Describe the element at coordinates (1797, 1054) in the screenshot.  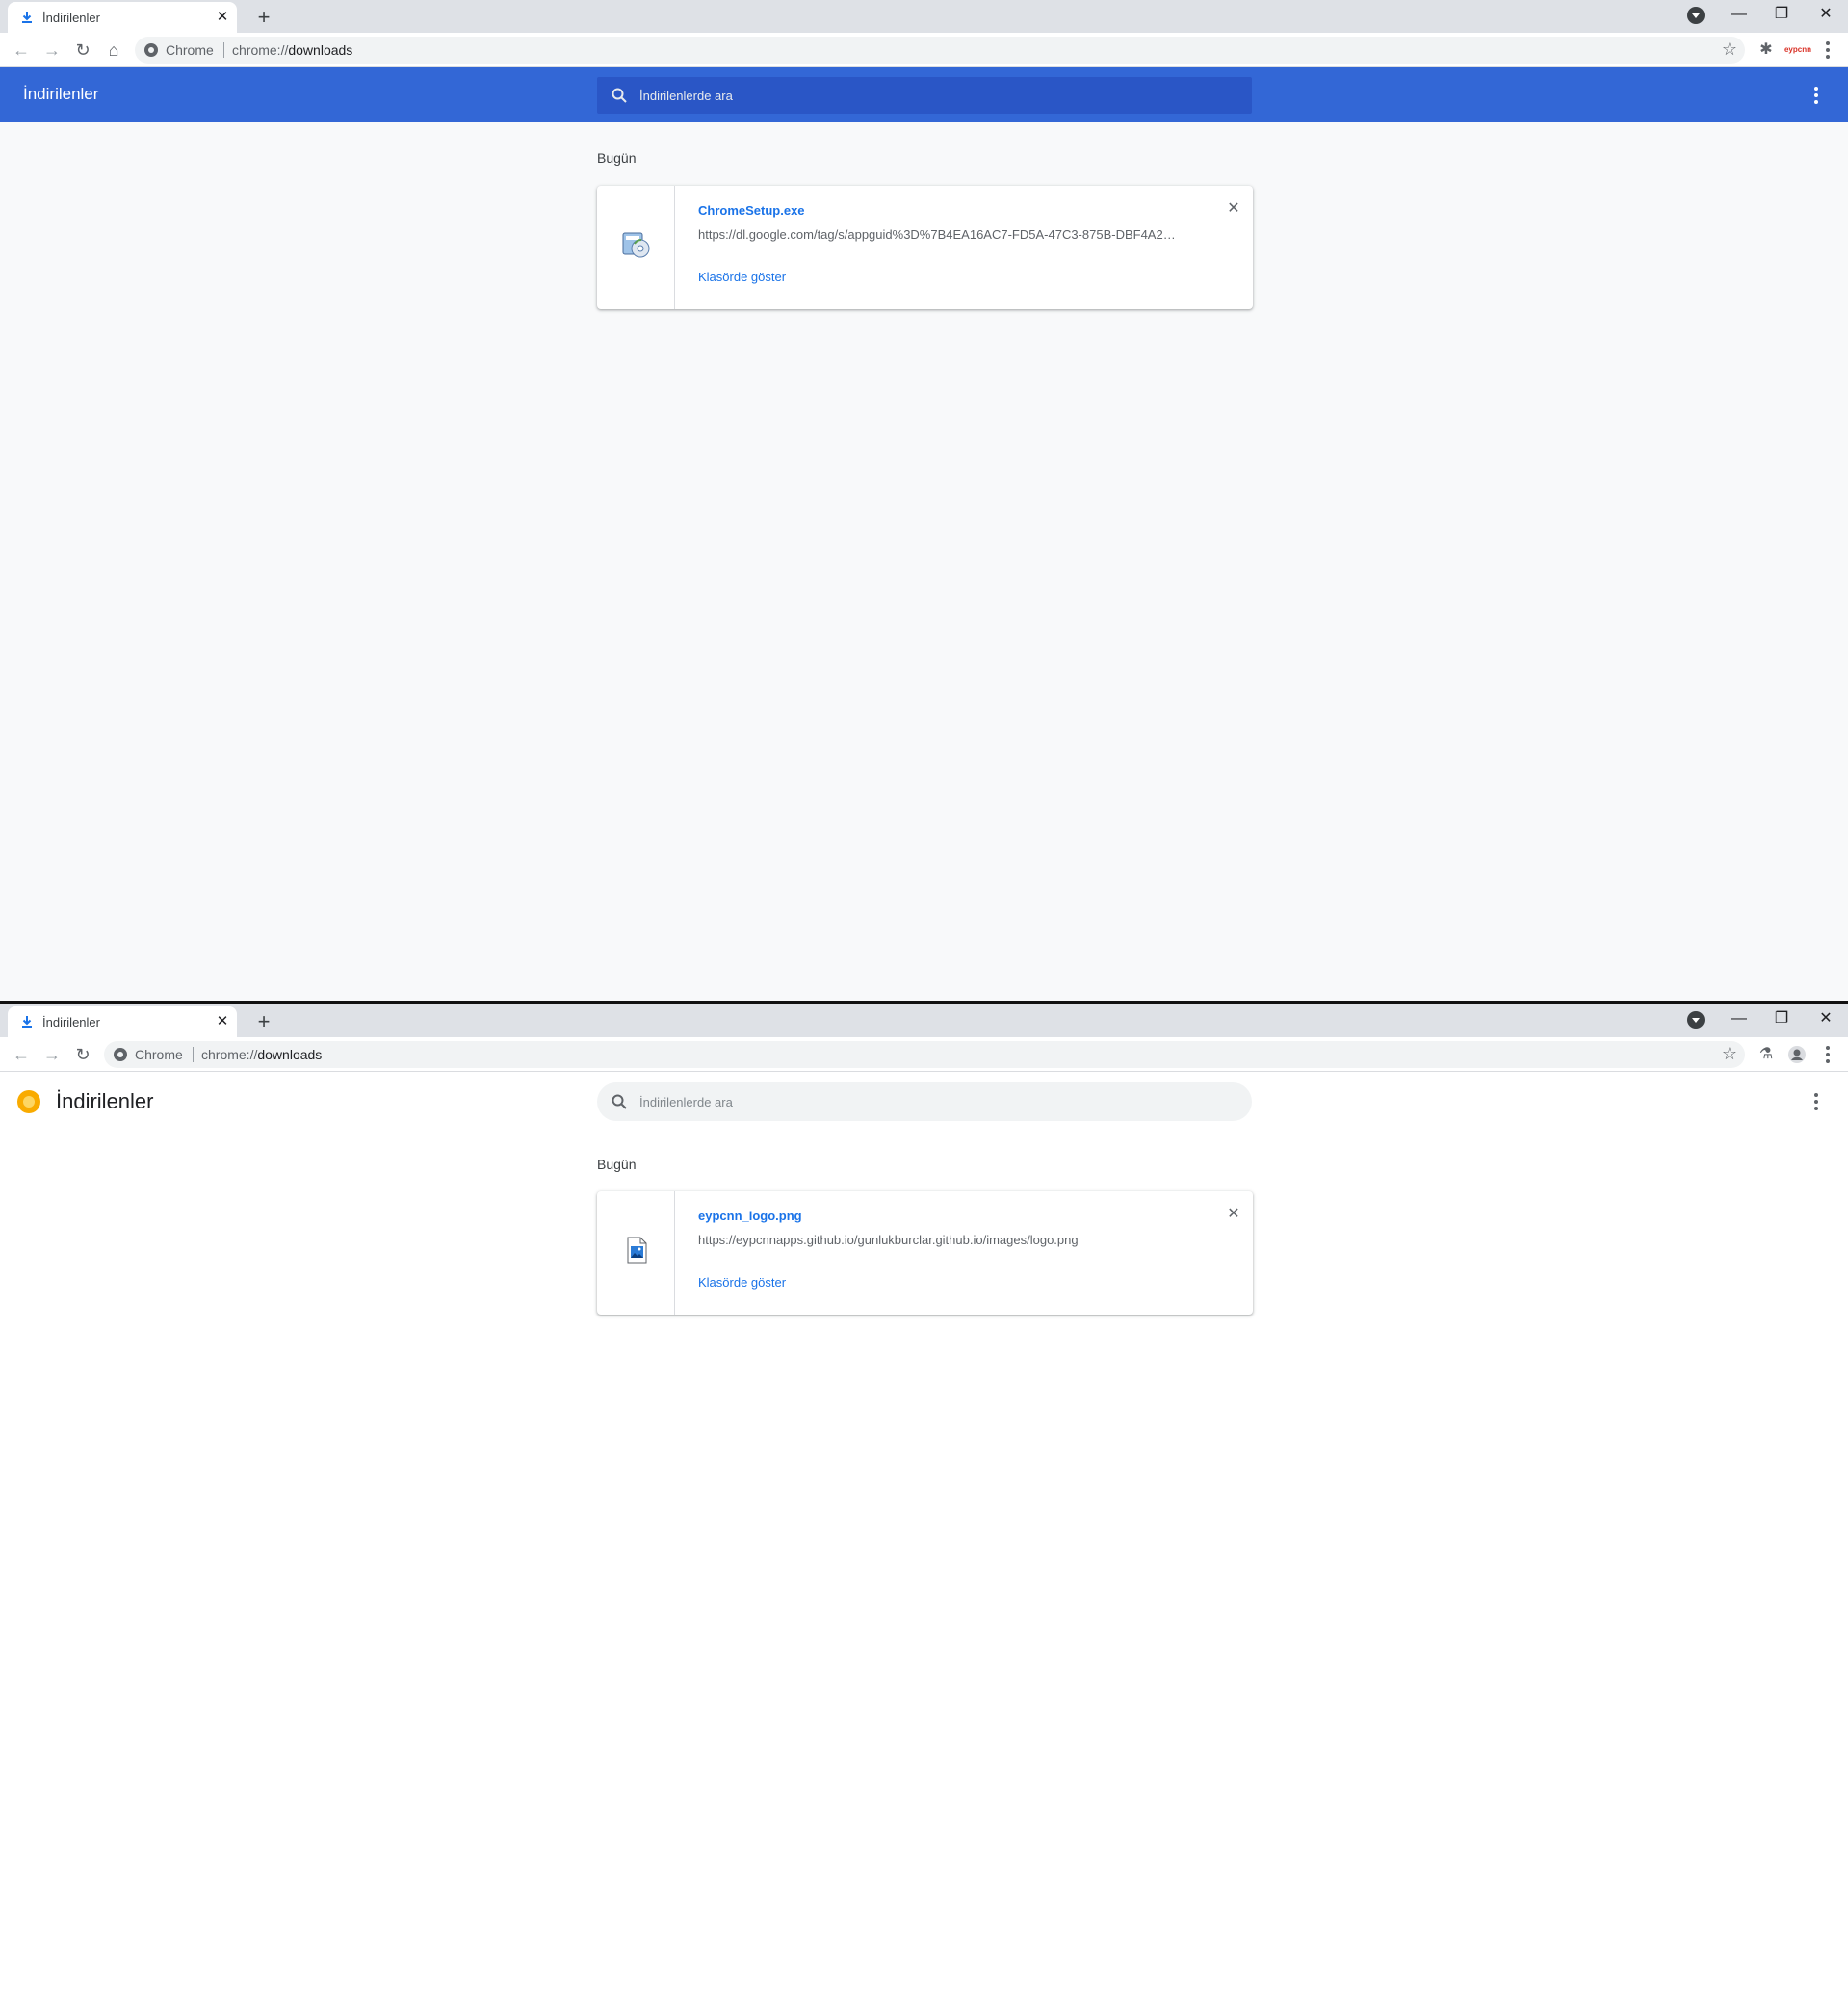
I see `profile-avatar-icon` at that location.